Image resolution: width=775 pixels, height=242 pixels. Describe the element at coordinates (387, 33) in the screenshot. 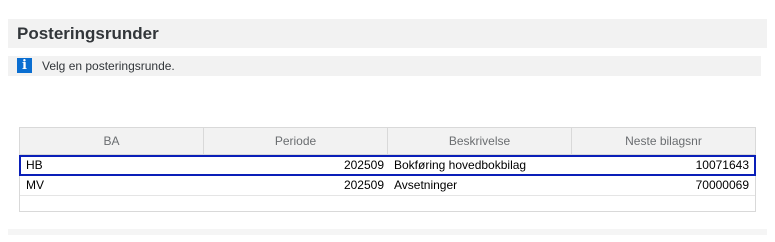

I see `title-bar: Posteringsrunder` at that location.